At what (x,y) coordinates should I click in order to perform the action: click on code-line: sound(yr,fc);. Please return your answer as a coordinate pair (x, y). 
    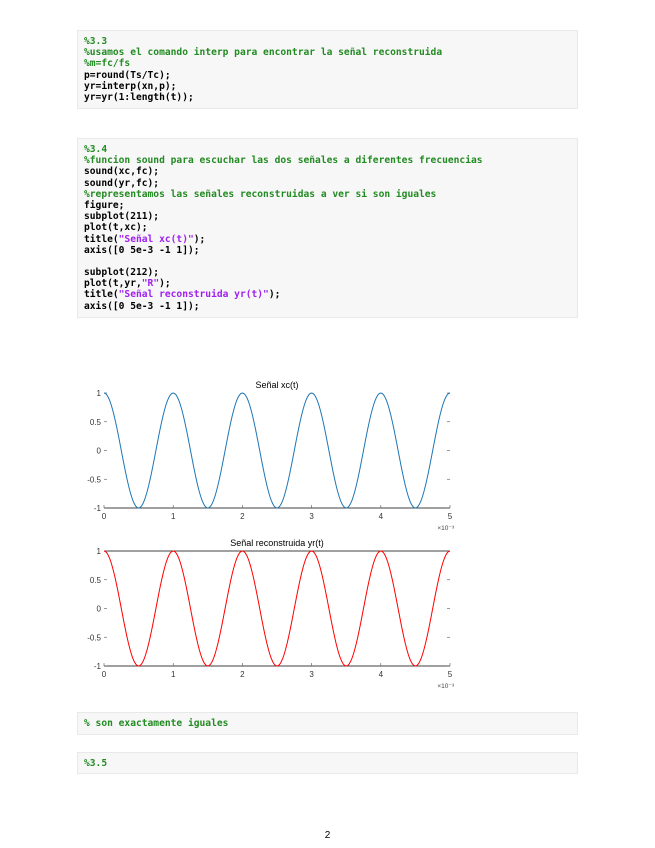
    Looking at the image, I should click on (122, 183).